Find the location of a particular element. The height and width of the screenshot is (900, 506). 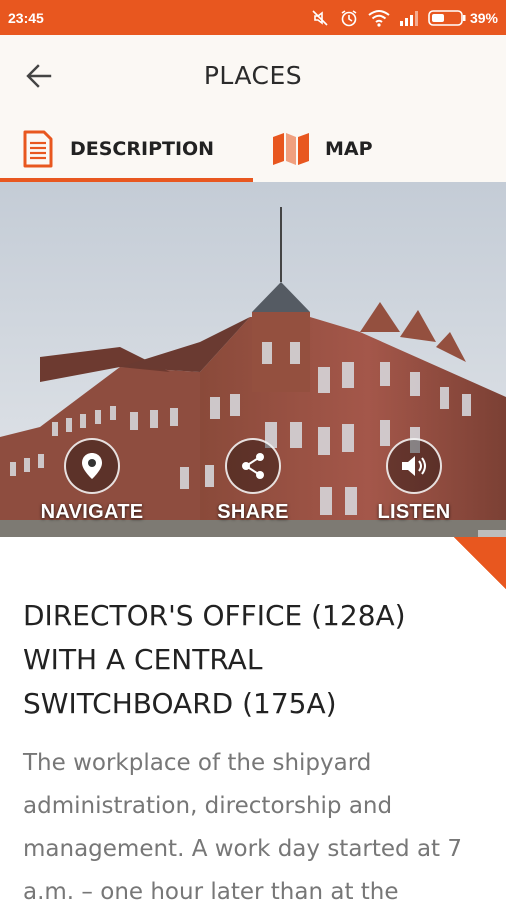

listen-button: LISTEN is located at coordinates (414, 481).